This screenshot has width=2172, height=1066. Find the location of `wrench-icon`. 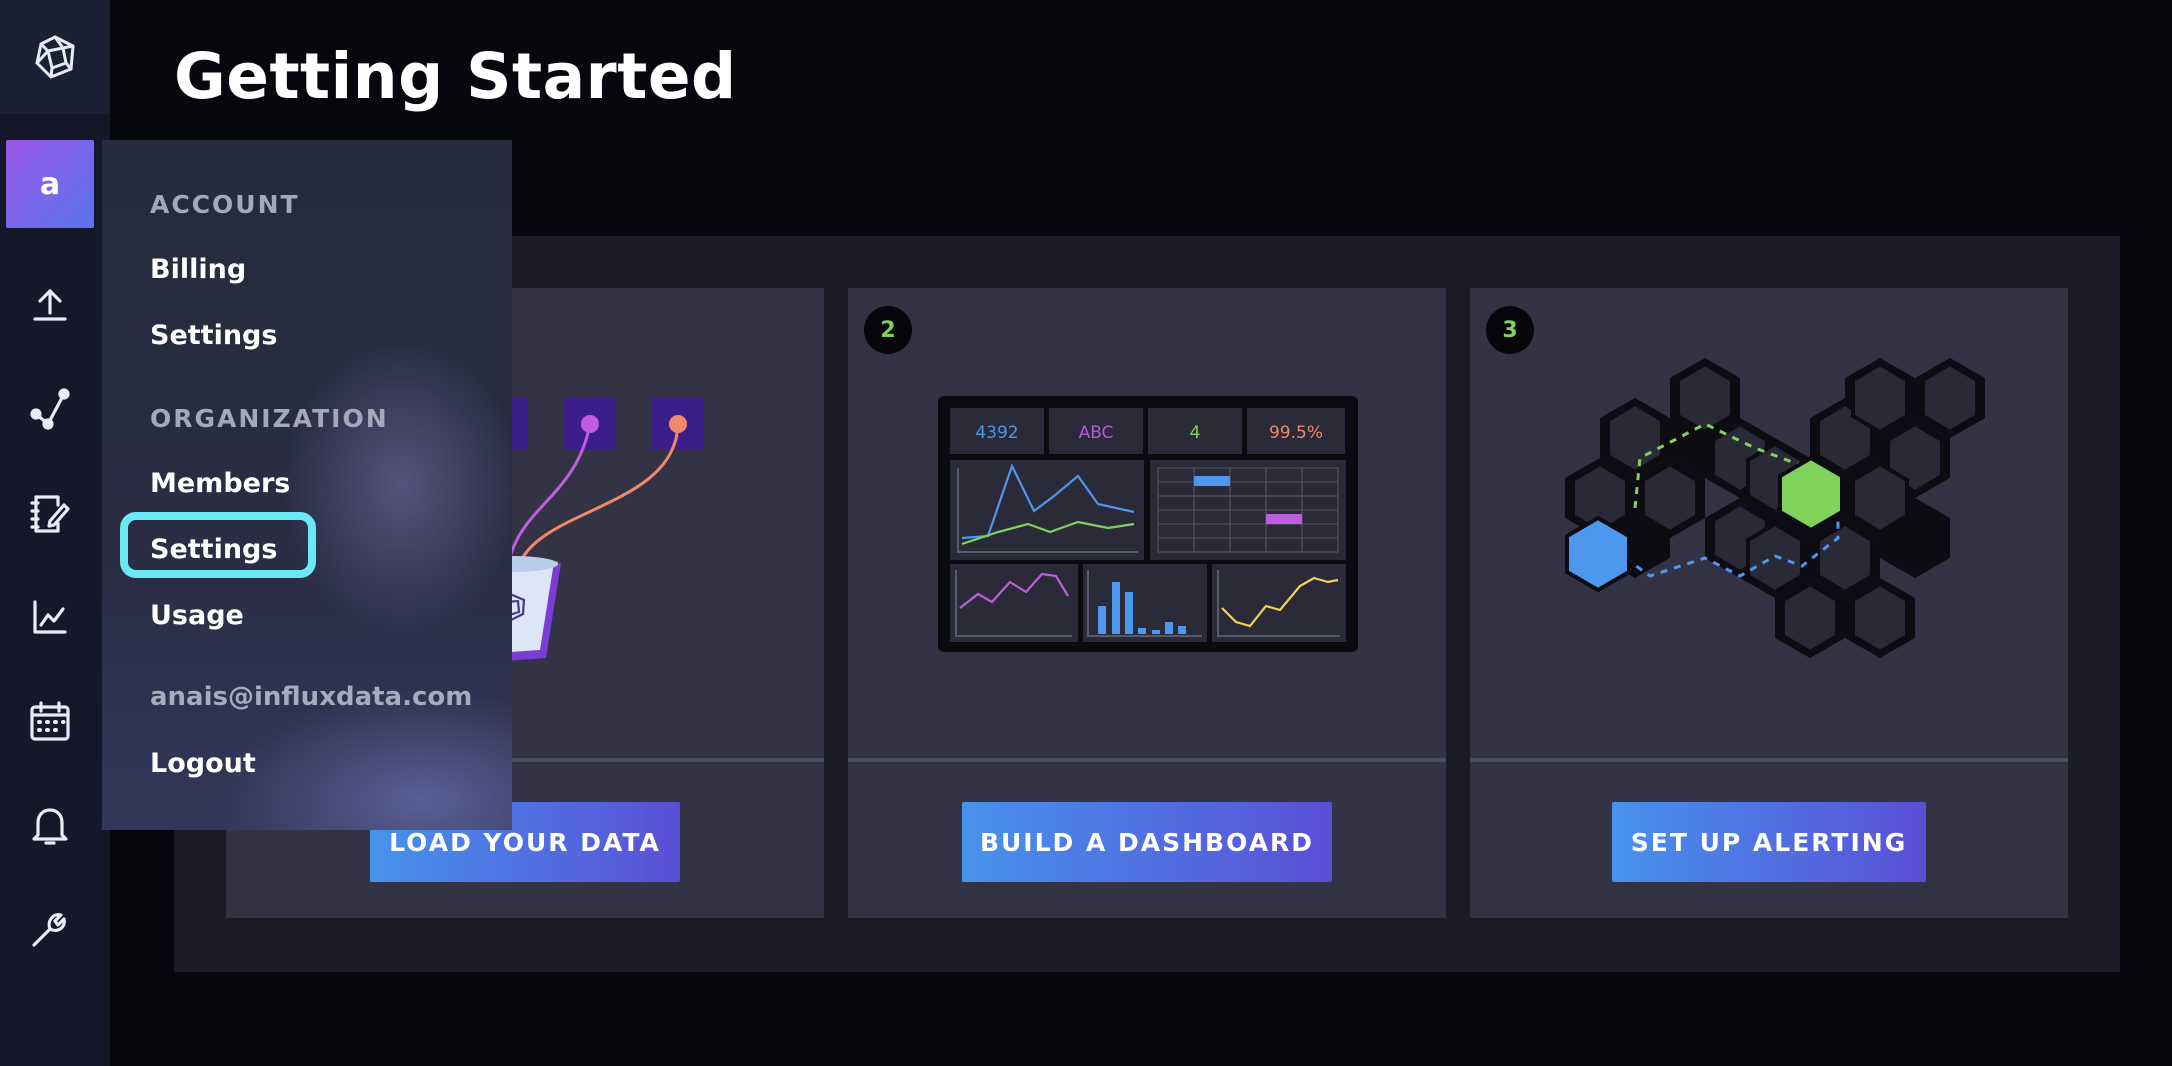

wrench-icon is located at coordinates (50, 929).